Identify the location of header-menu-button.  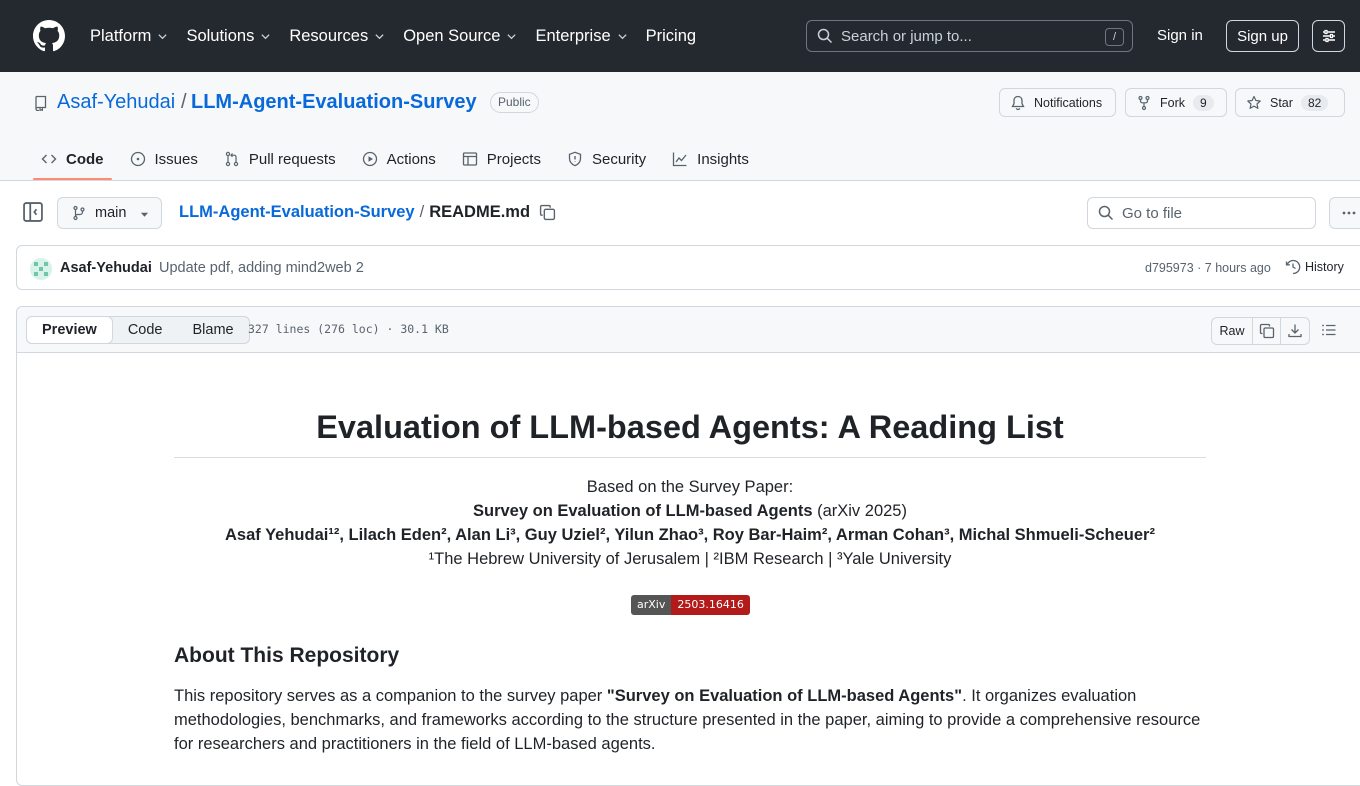
(1328, 36).